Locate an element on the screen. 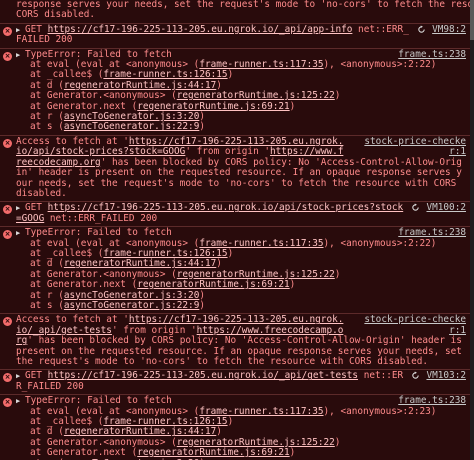  message-text: CORS disabled. is located at coordinates (56, 15).